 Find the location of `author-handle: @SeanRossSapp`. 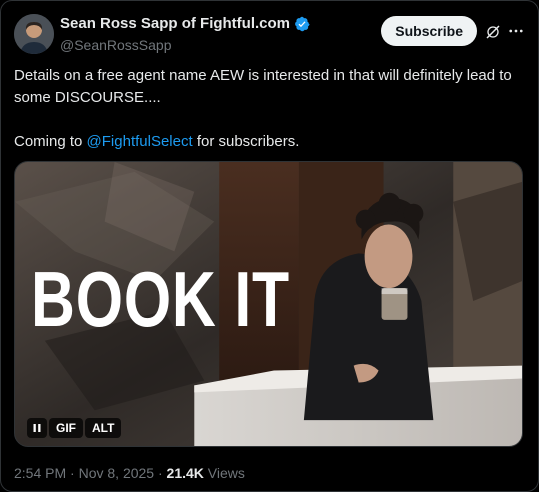

author-handle: @SeanRossSapp is located at coordinates (185, 45).